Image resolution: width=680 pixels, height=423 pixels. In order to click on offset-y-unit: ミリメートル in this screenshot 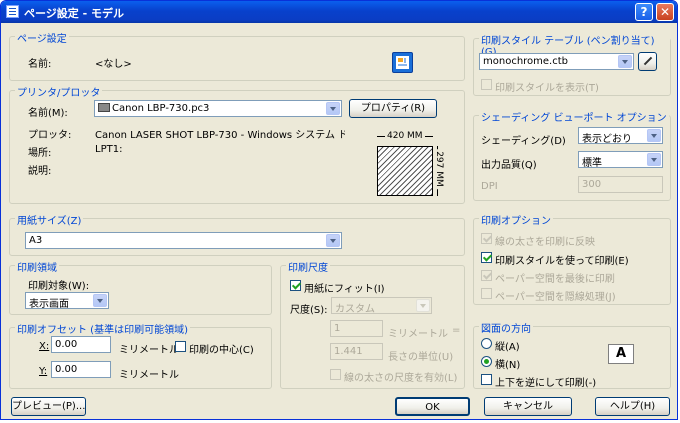, I will do `click(149, 375)`.